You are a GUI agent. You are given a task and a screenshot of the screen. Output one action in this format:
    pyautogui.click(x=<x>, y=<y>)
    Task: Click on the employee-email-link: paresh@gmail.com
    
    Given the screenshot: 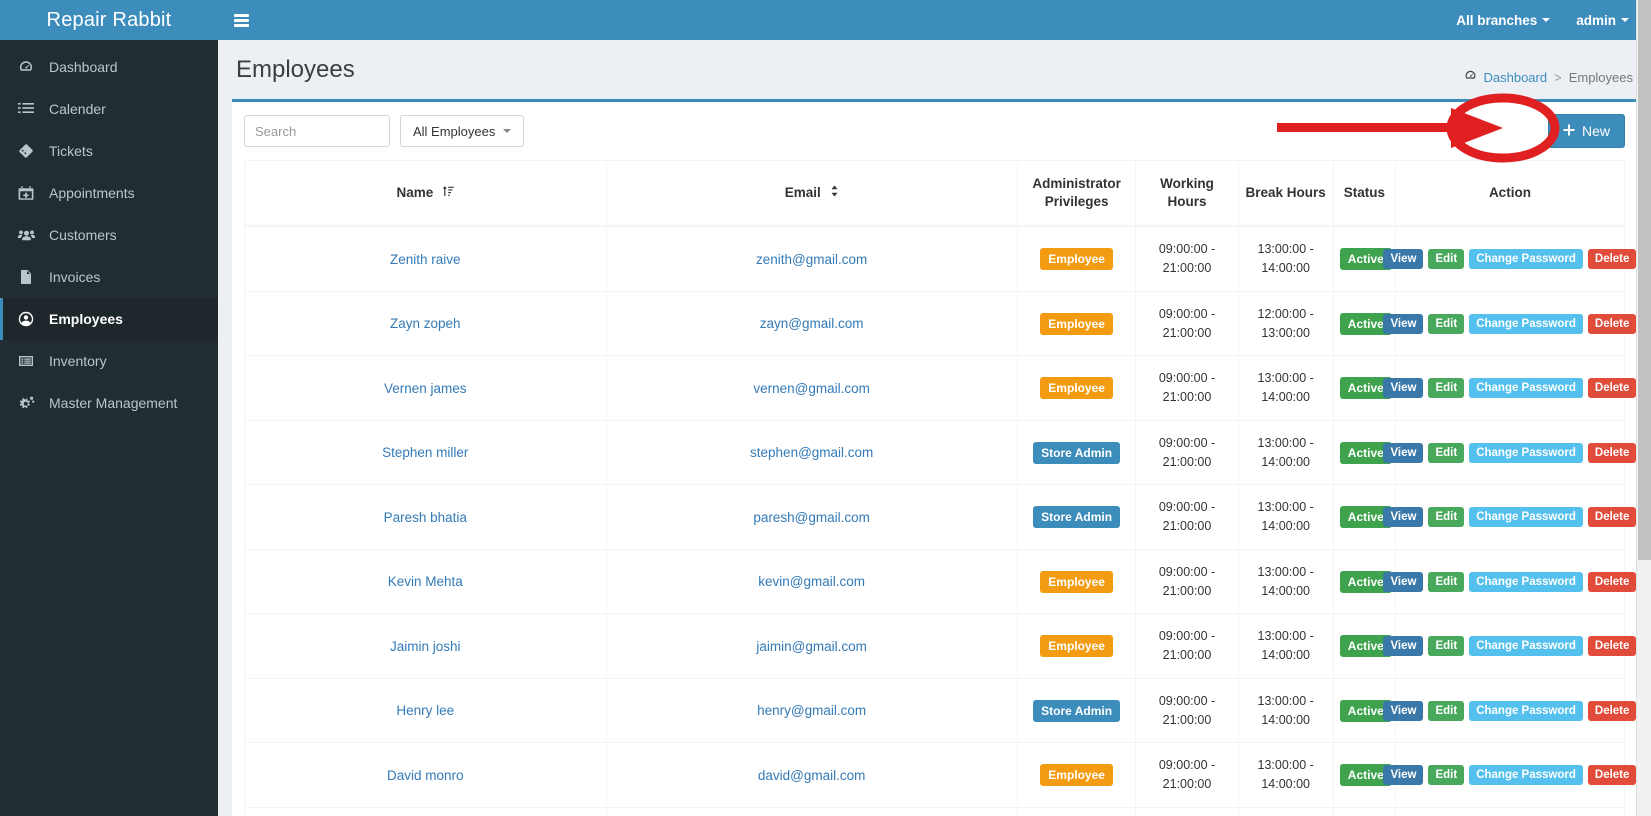 What is the action you would take?
    pyautogui.click(x=811, y=517)
    